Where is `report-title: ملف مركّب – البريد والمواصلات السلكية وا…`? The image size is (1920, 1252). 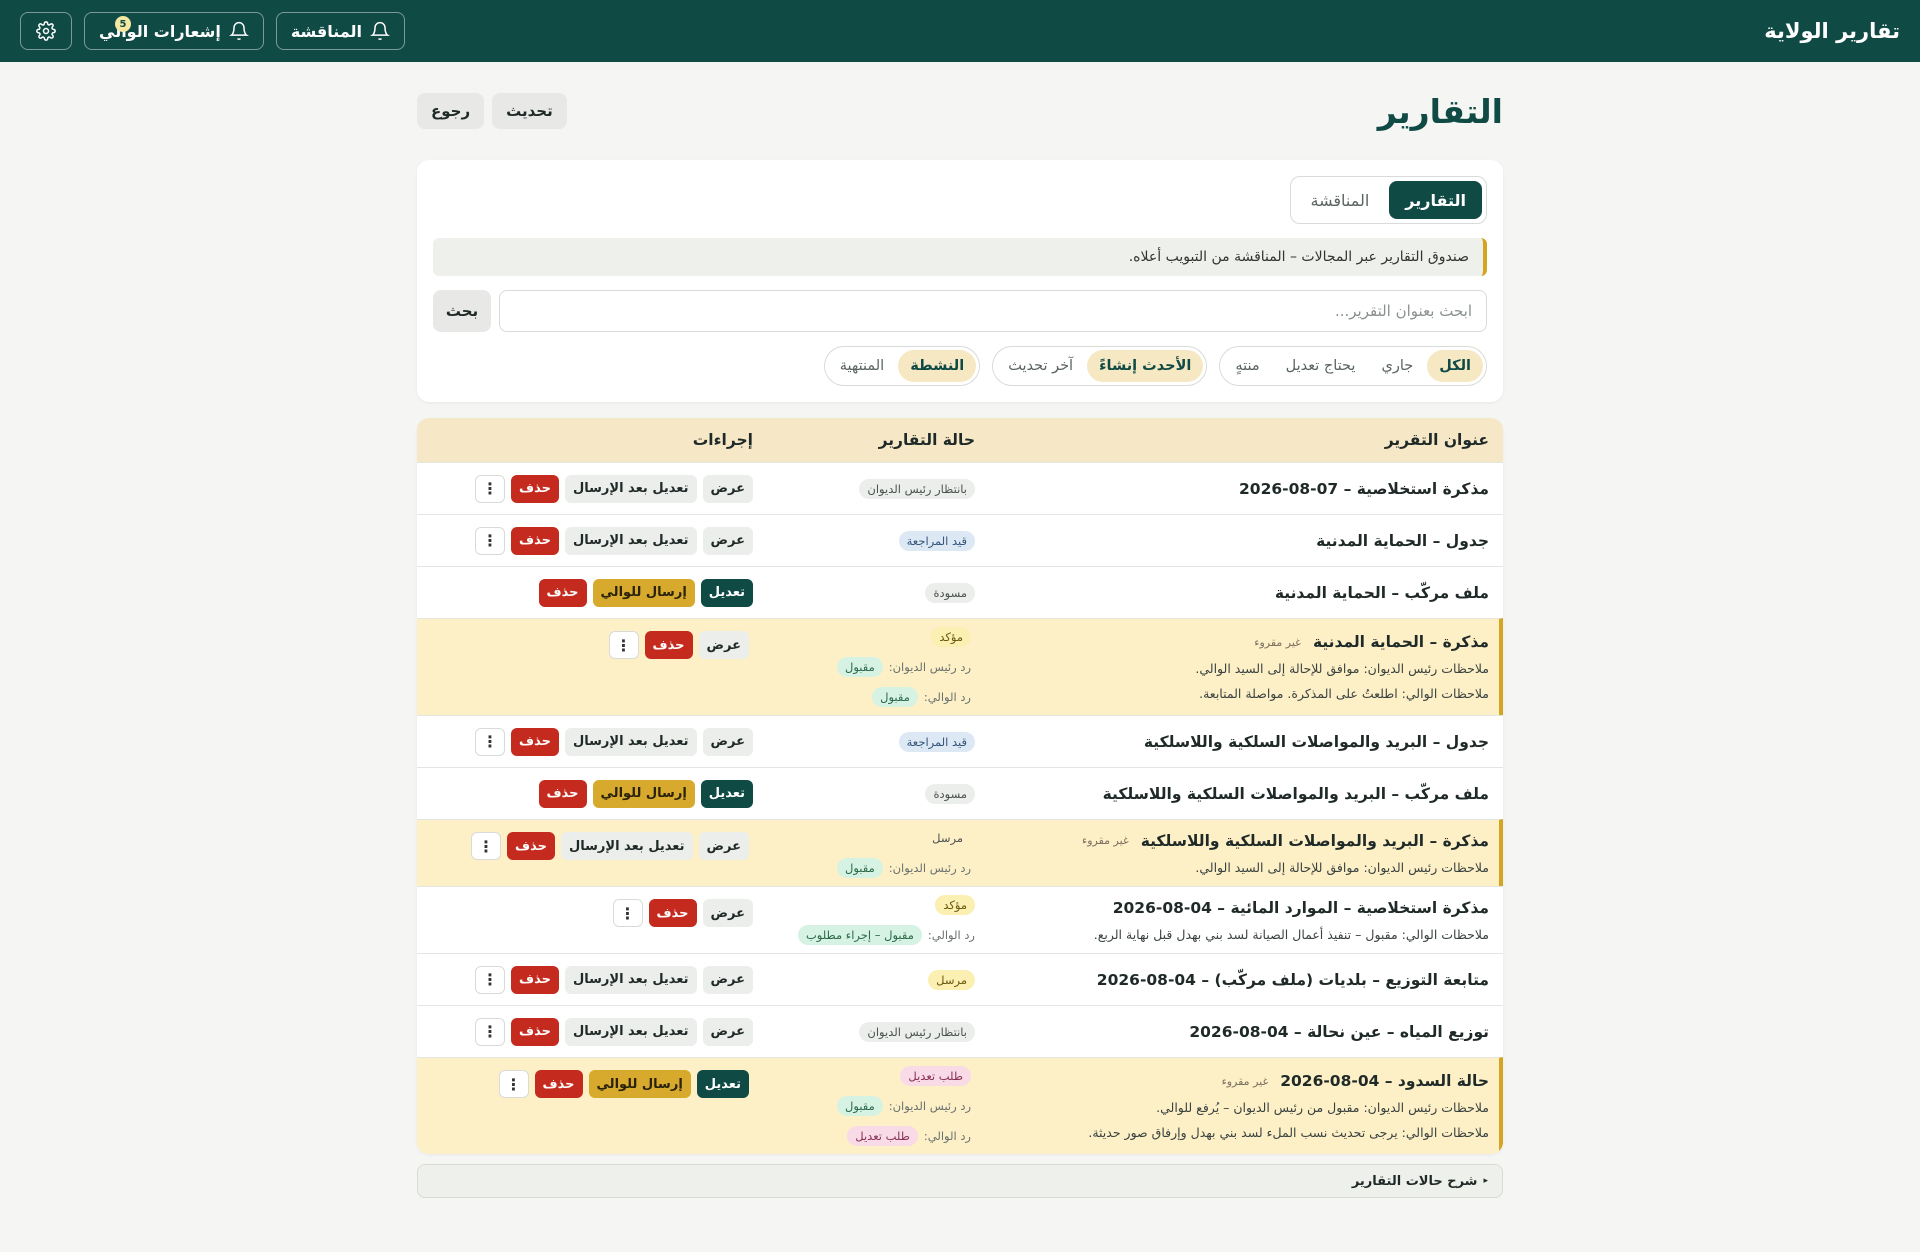 report-title: ملف مركّب – البريد والمواصلات السلكية وا… is located at coordinates (1296, 794).